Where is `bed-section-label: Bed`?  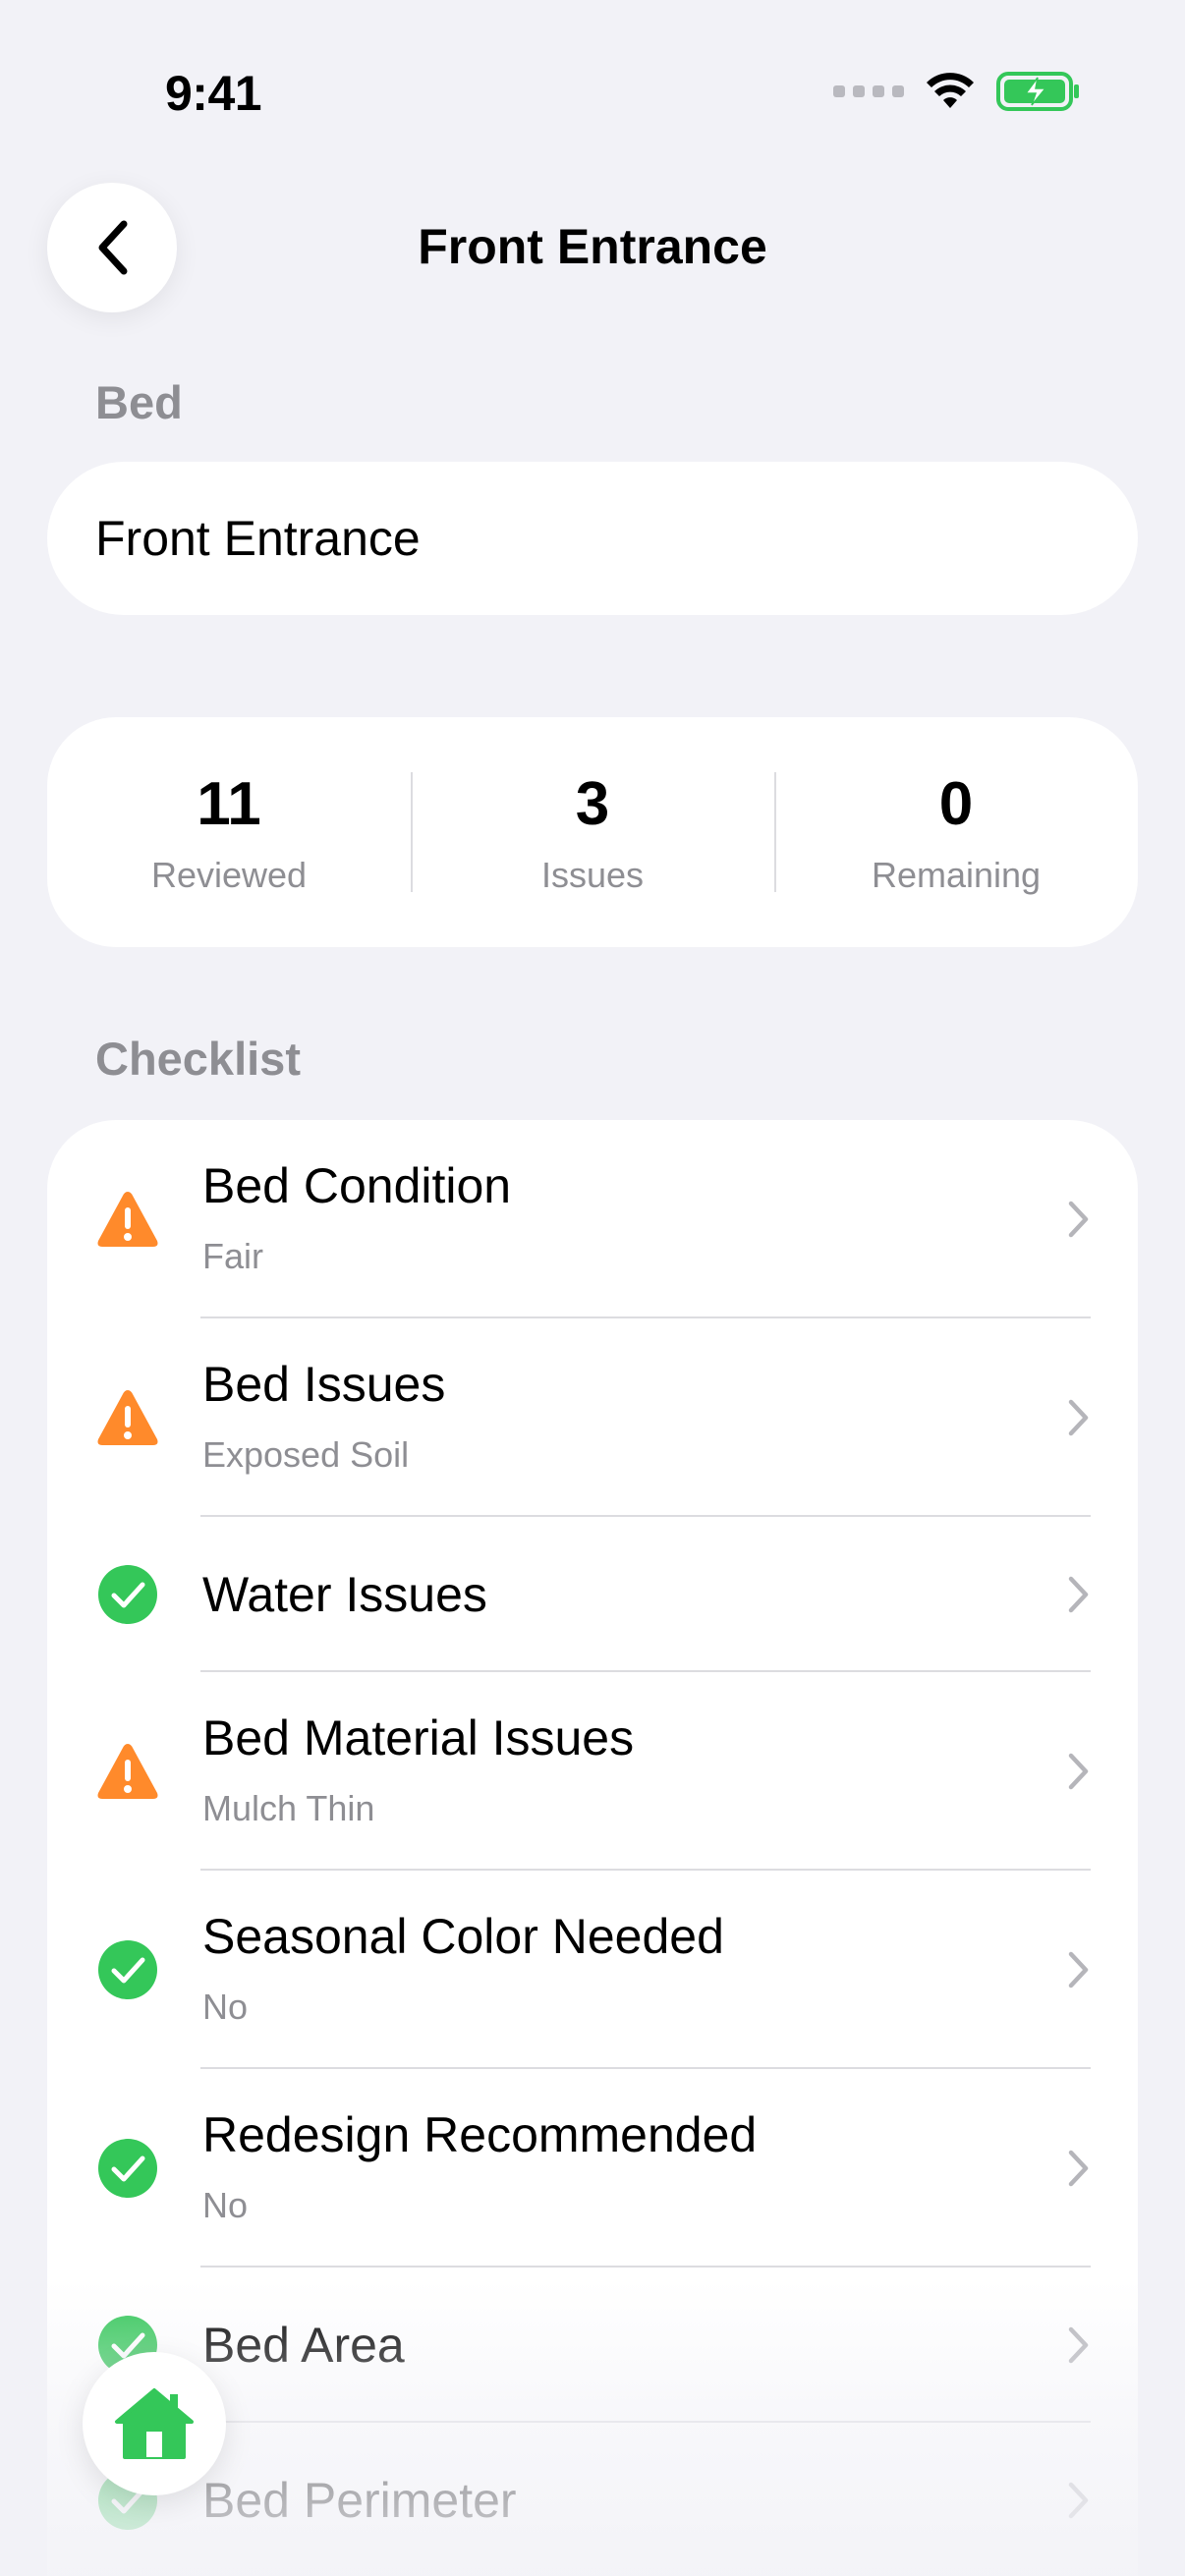 bed-section-label: Bed is located at coordinates (139, 402).